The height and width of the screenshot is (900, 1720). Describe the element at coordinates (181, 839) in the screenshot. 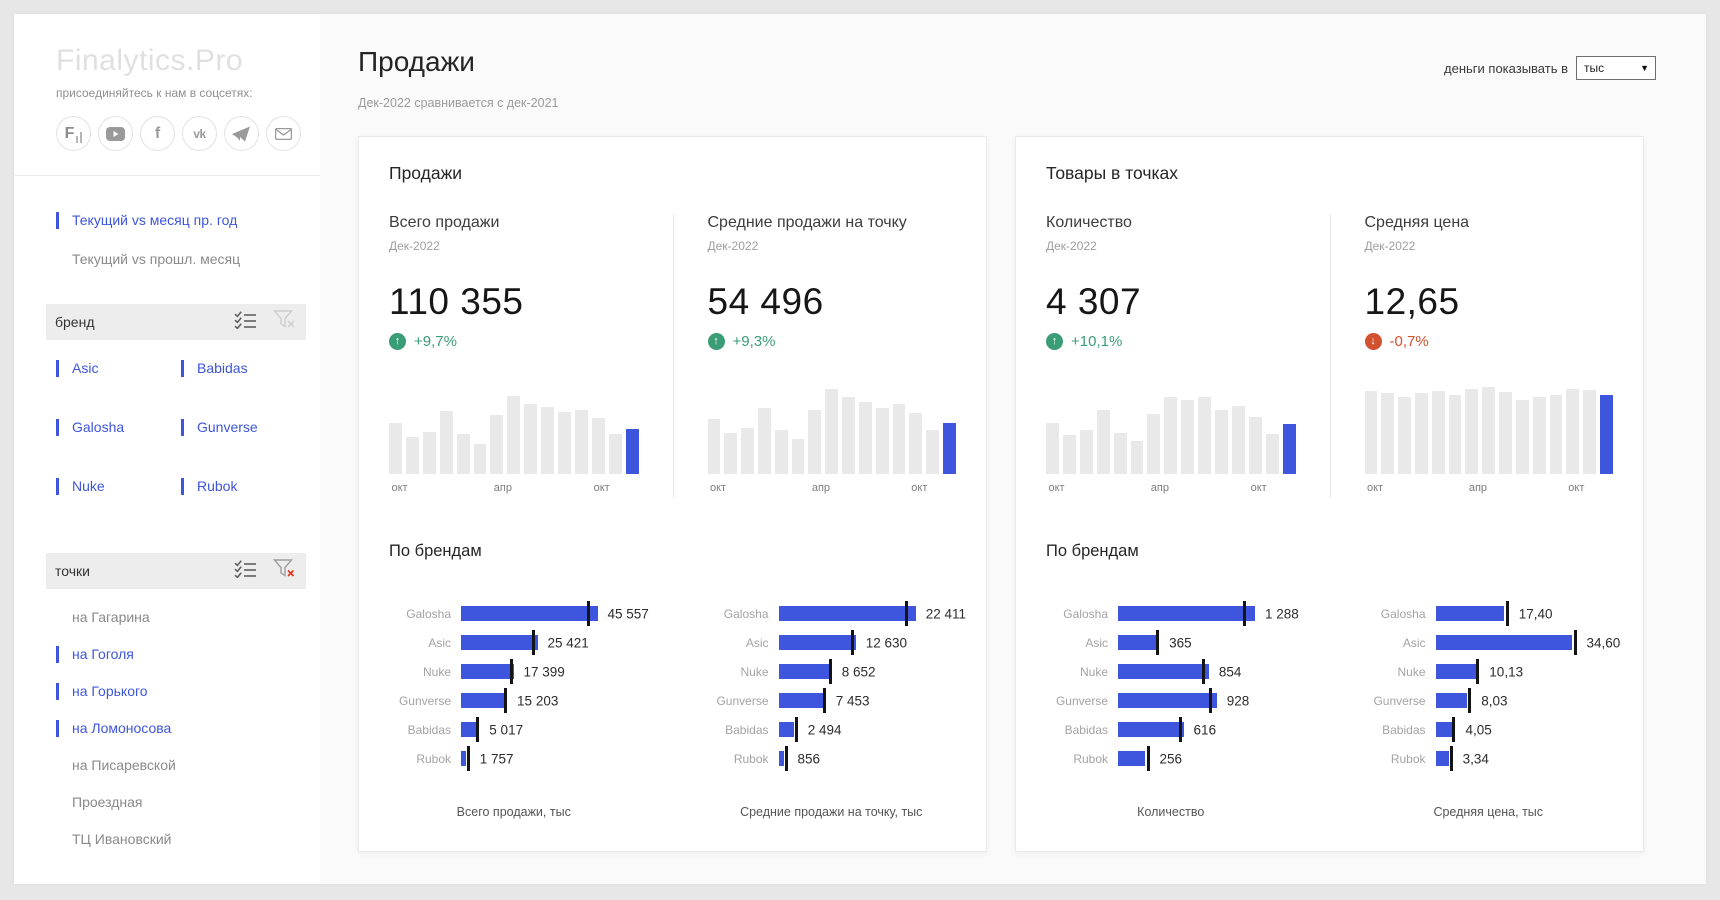

I see `points-filter-item: ТЦ Ивановский` at that location.